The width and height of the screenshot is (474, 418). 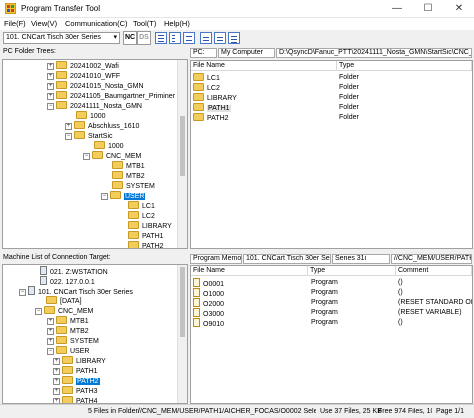 What do you see at coordinates (144, 23) in the screenshot?
I see `menu-tool: Tool(T)` at bounding box center [144, 23].